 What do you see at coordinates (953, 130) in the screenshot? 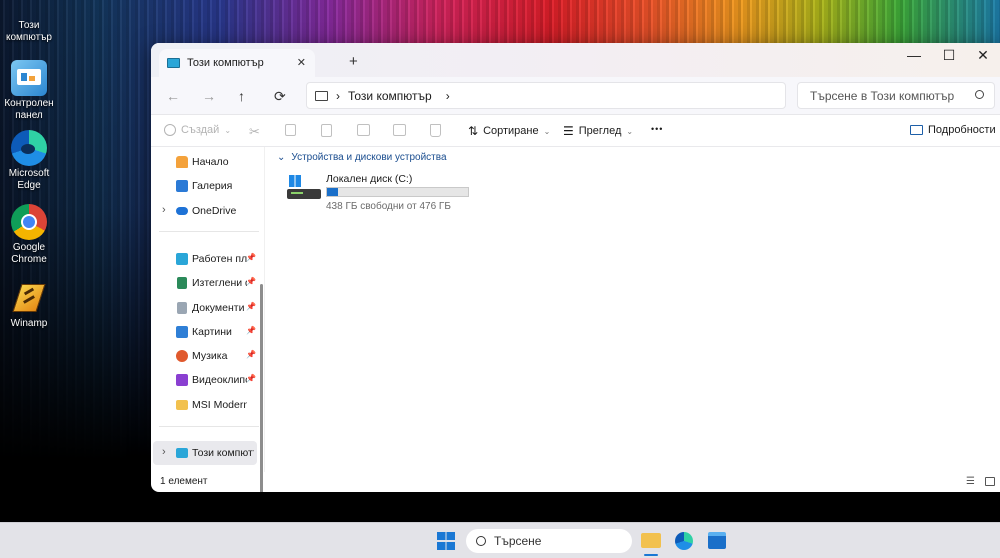
I see `details-button: Подробности` at bounding box center [953, 130].